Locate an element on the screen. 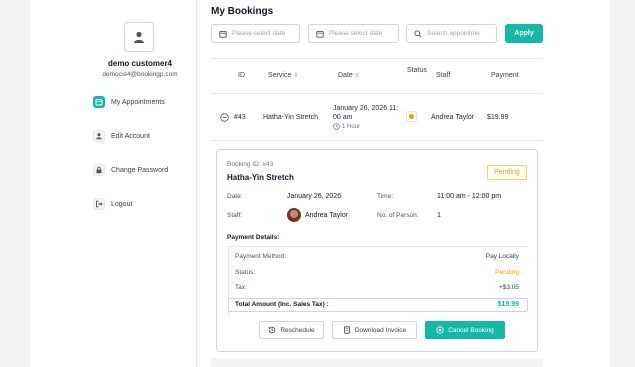 This screenshot has width=635, height=367. user-email: democst4@bookingp.com is located at coordinates (140, 74).